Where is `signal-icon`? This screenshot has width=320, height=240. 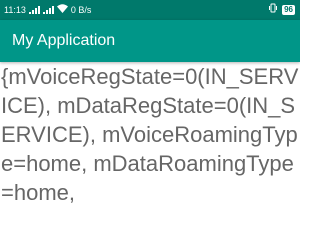 signal-icon is located at coordinates (34, 10).